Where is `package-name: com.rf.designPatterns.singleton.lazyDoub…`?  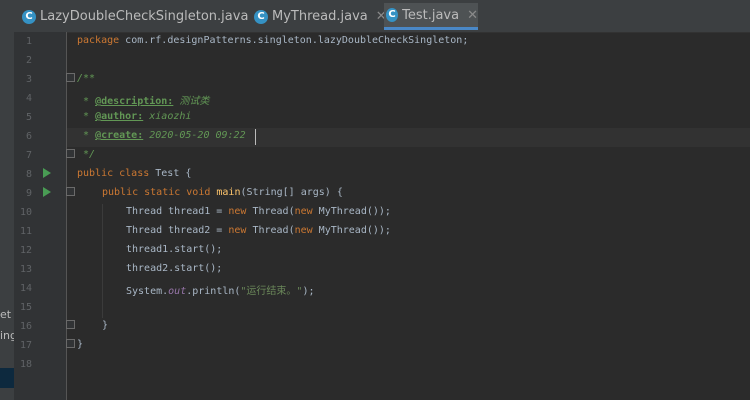 package-name: com.rf.designPatterns.singleton.lazyDoub… is located at coordinates (294, 40).